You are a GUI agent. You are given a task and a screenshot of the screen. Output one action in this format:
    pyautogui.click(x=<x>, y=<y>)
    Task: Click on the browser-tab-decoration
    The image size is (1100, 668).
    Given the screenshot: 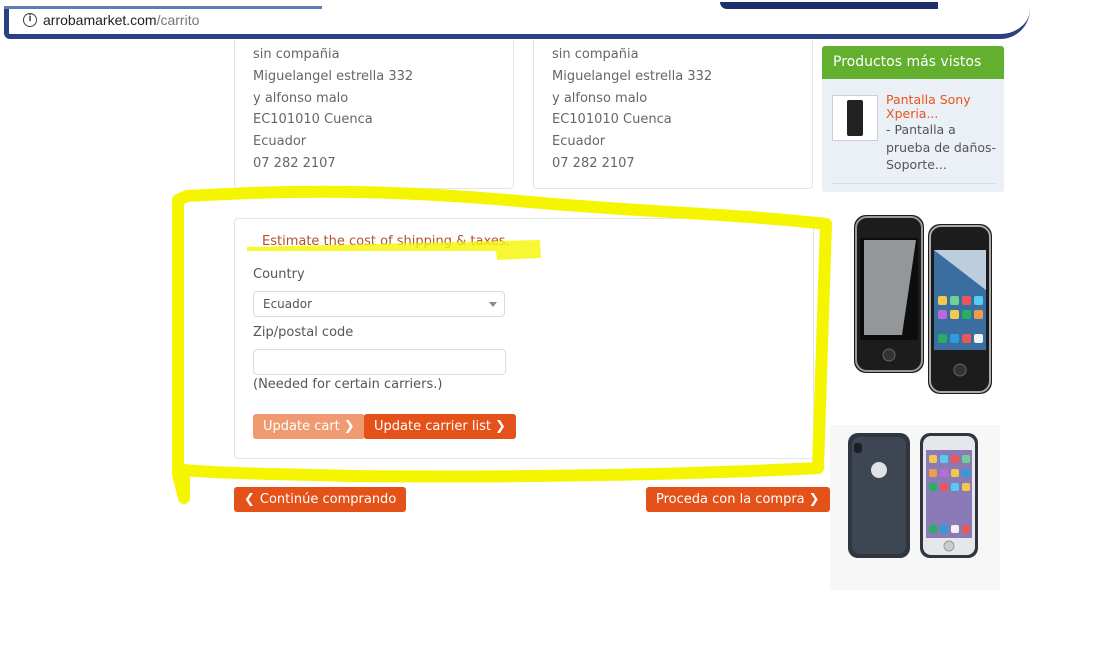 What is the action you would take?
    pyautogui.click(x=829, y=5)
    